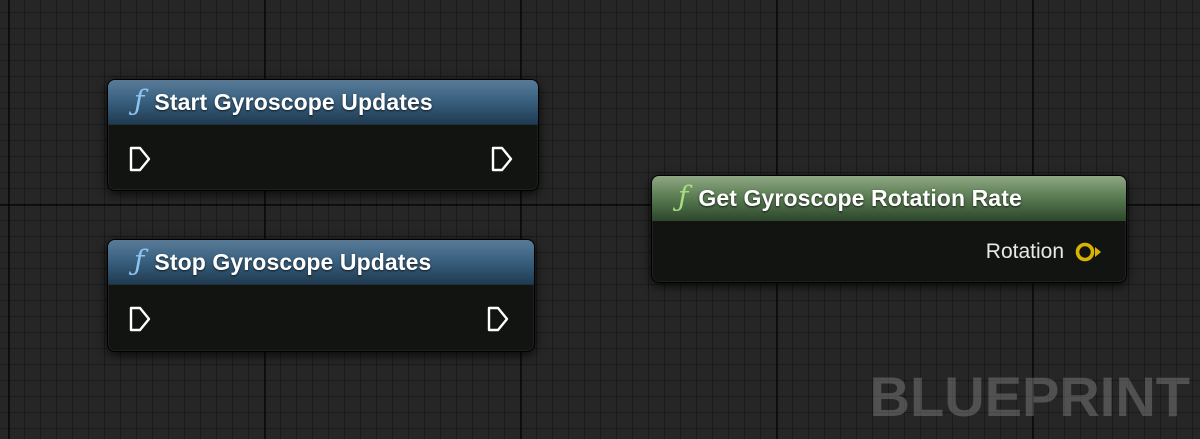 This screenshot has width=1200, height=439. What do you see at coordinates (321, 295) in the screenshot?
I see `node-stop-gyroscope-updates: ƒ Stop Gyroscope Updates` at bounding box center [321, 295].